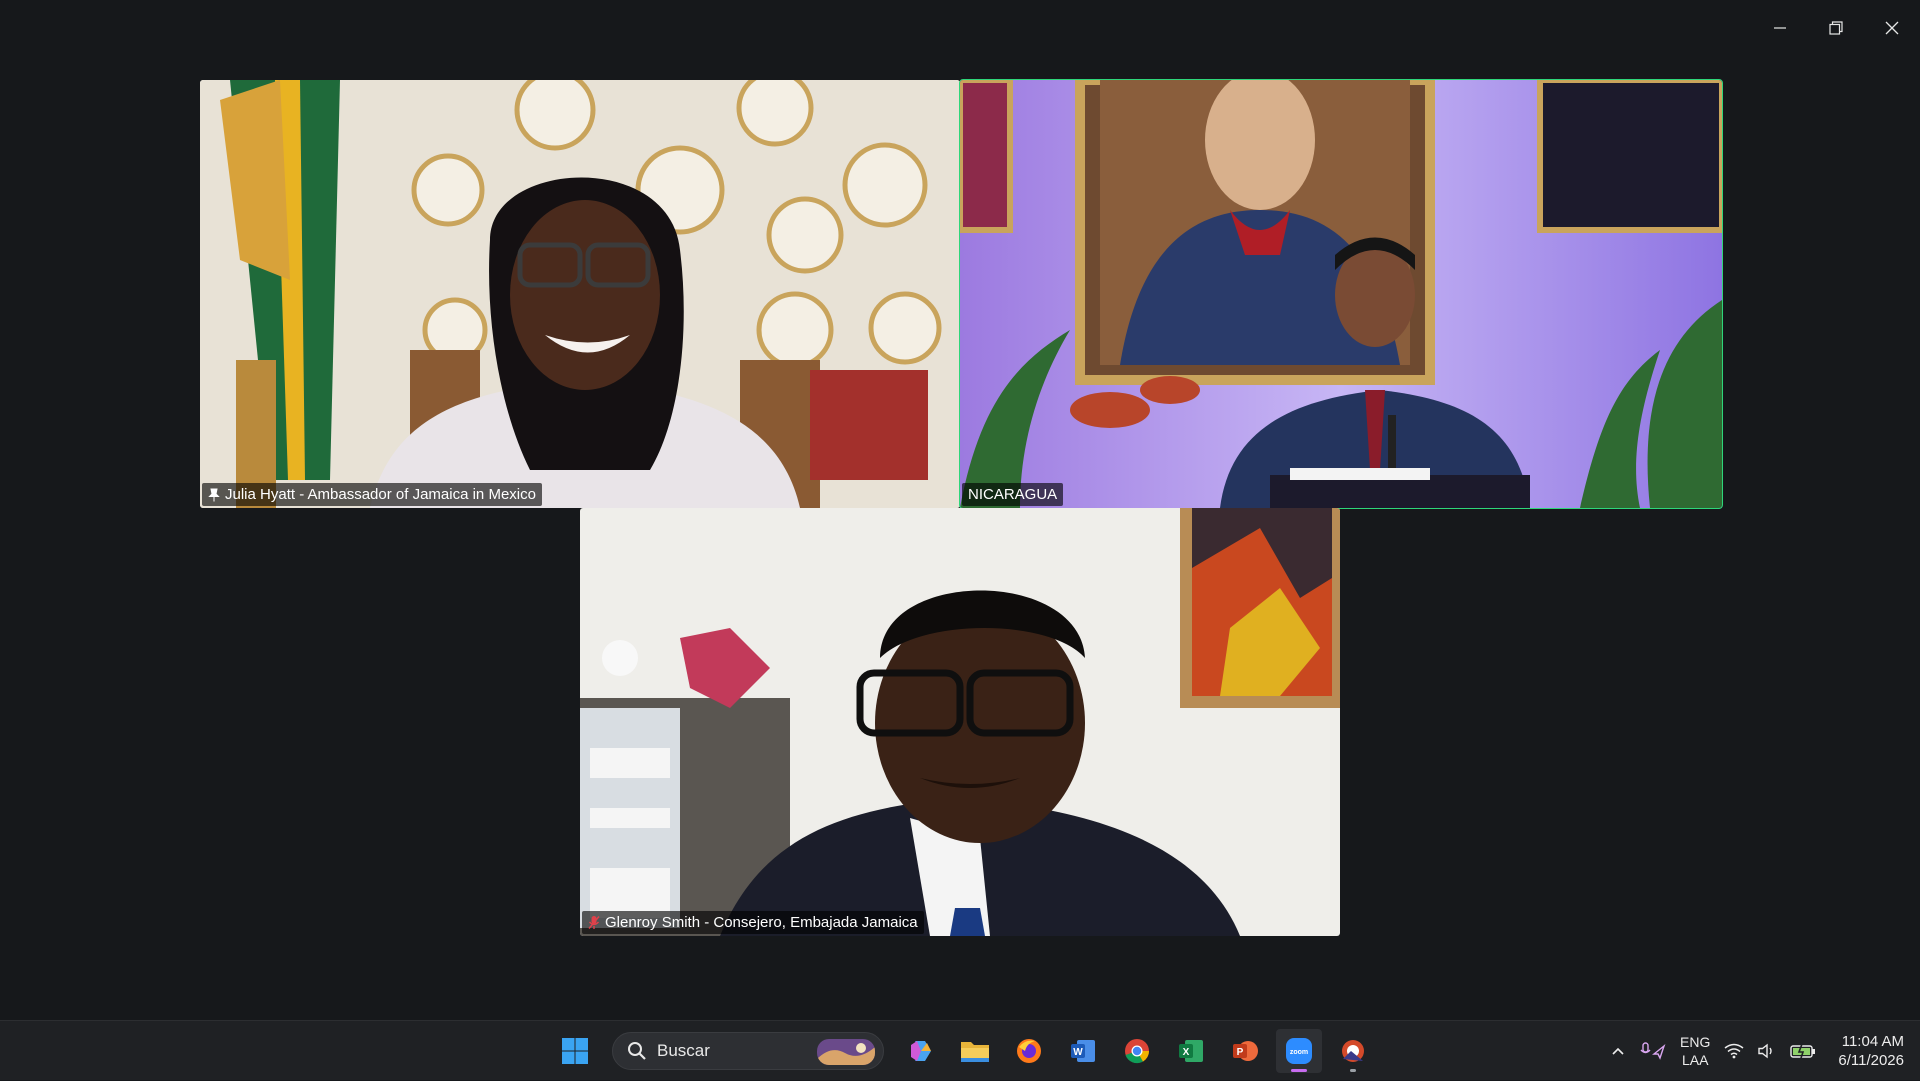 The image size is (1920, 1081). Describe the element at coordinates (1353, 1070) in the screenshot. I see `running-app-indicator` at that location.